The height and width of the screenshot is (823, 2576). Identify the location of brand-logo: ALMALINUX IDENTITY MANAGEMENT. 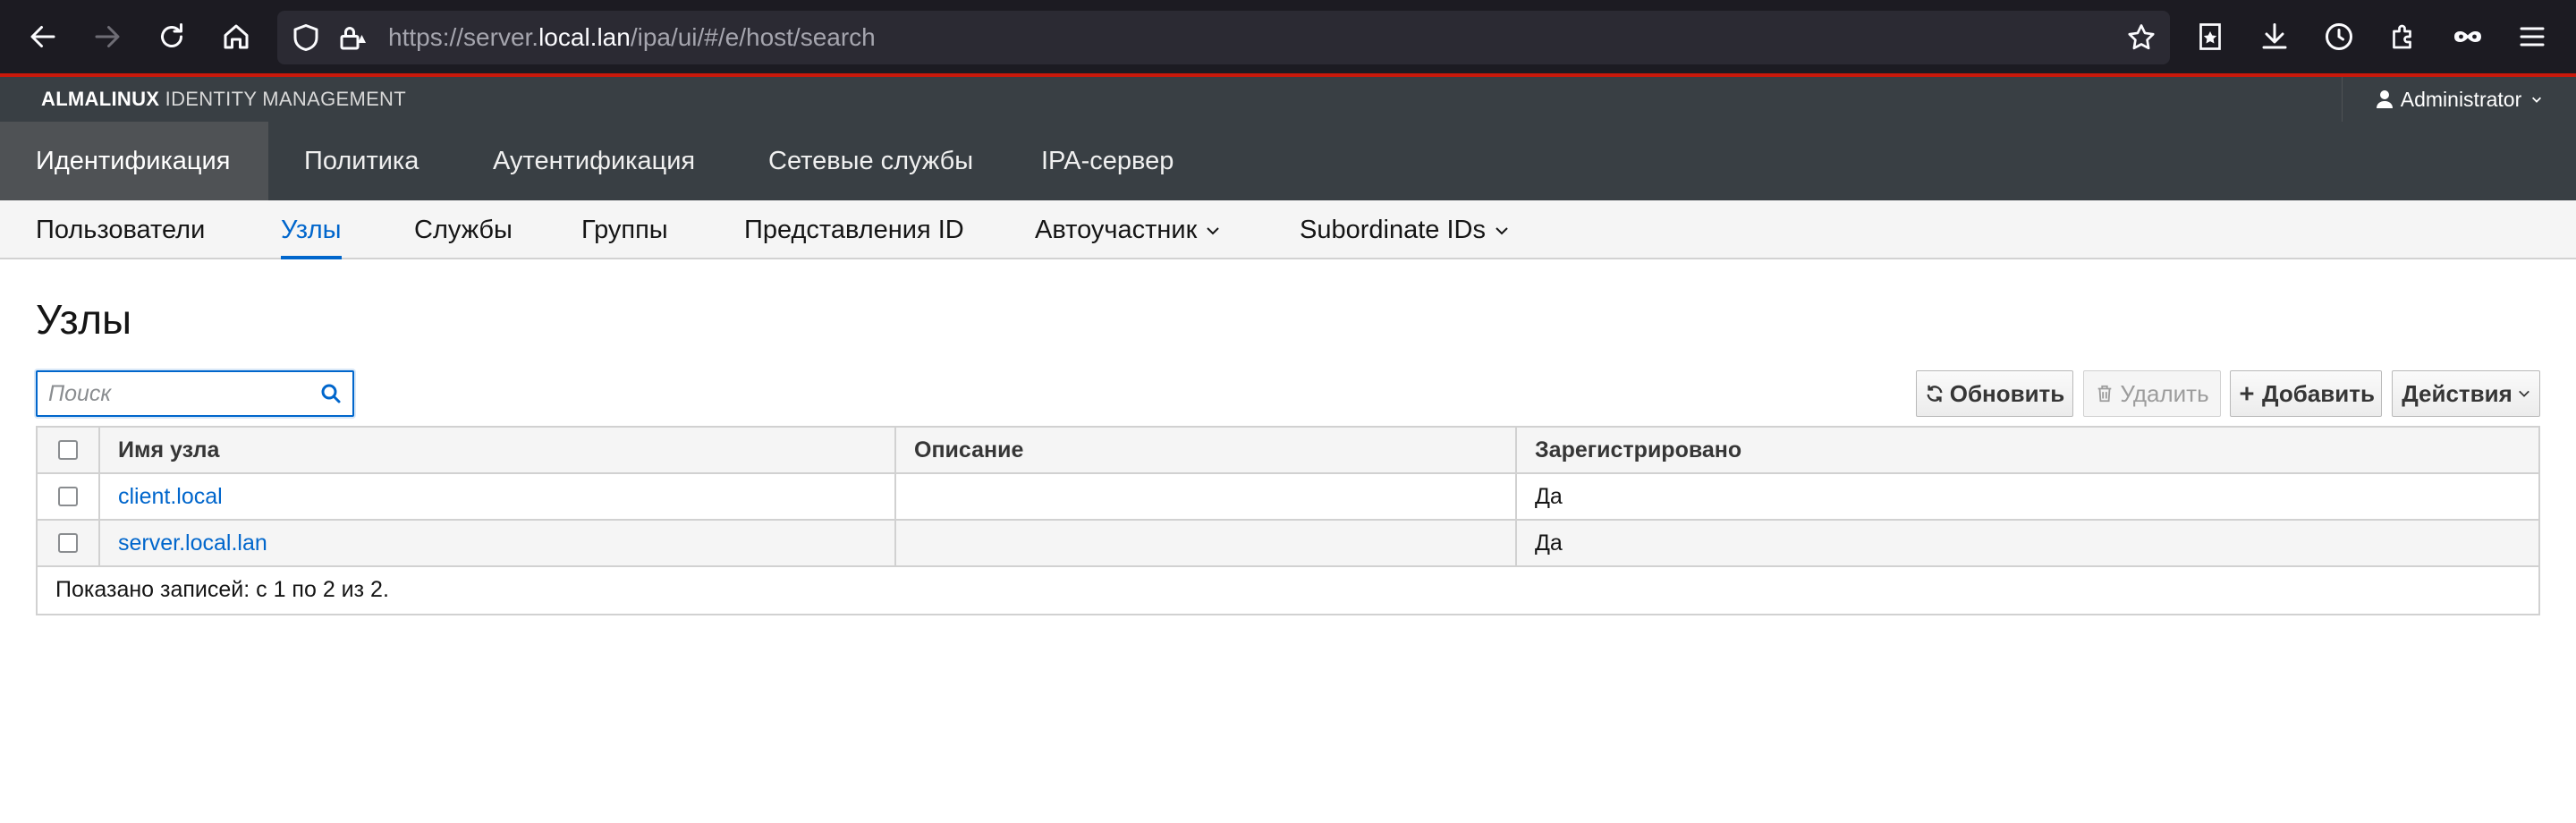
(223, 99).